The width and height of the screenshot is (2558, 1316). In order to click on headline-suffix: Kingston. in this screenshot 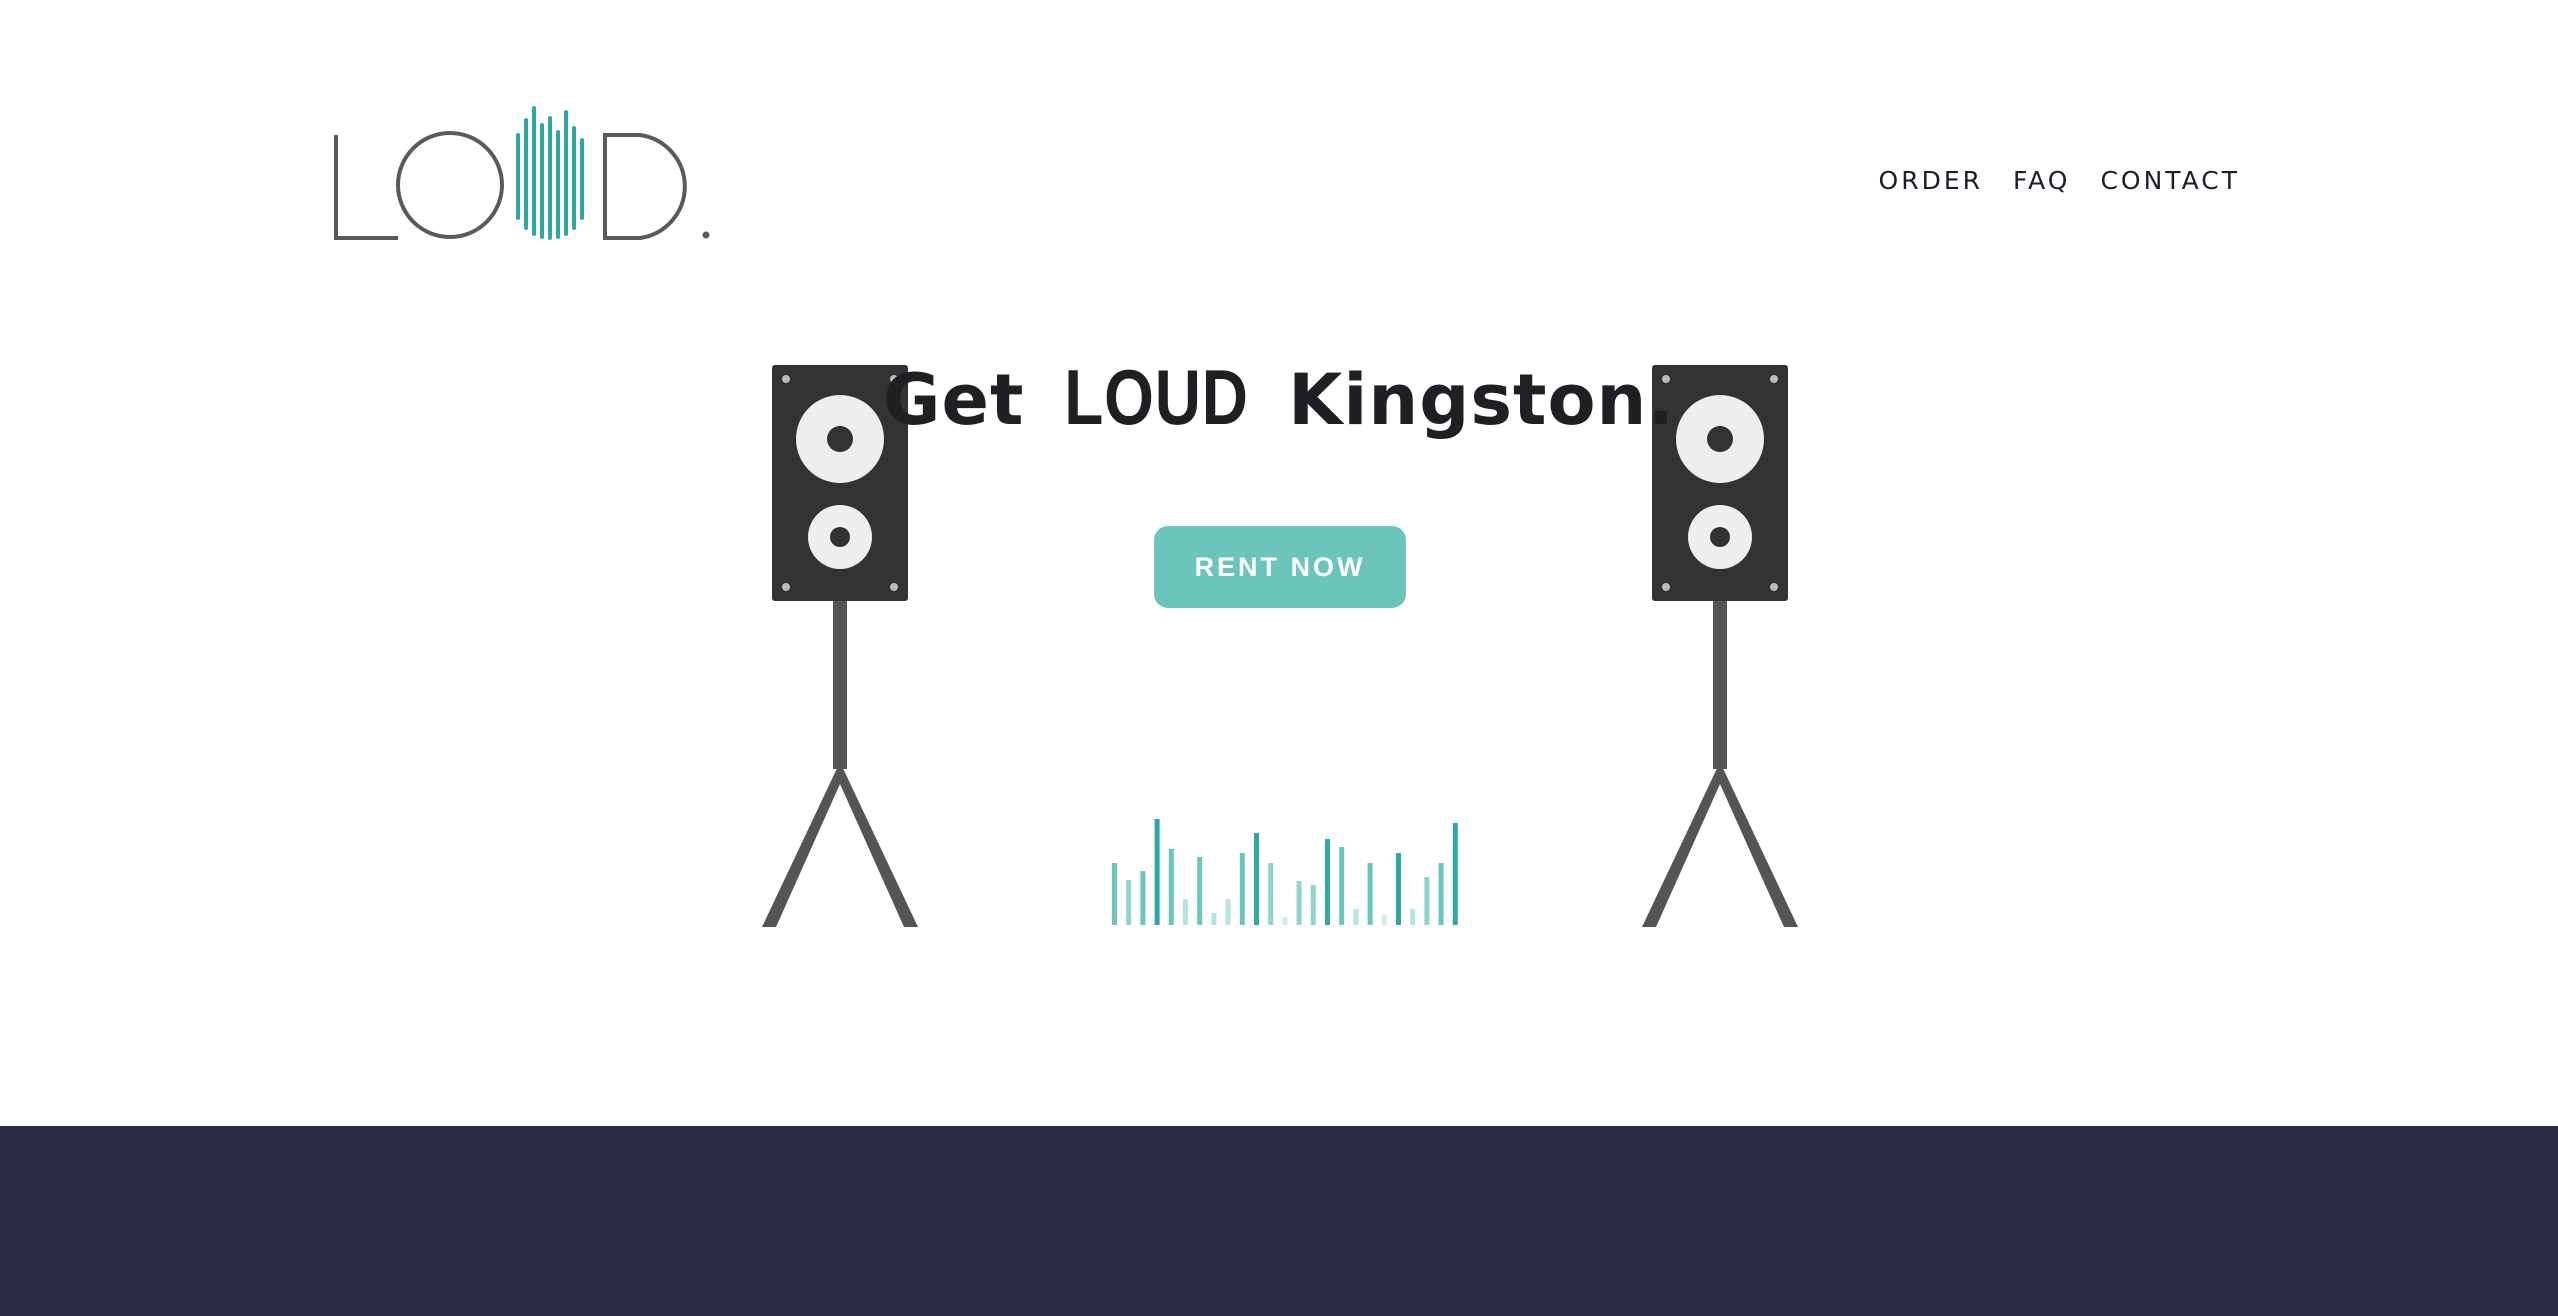, I will do `click(1481, 400)`.